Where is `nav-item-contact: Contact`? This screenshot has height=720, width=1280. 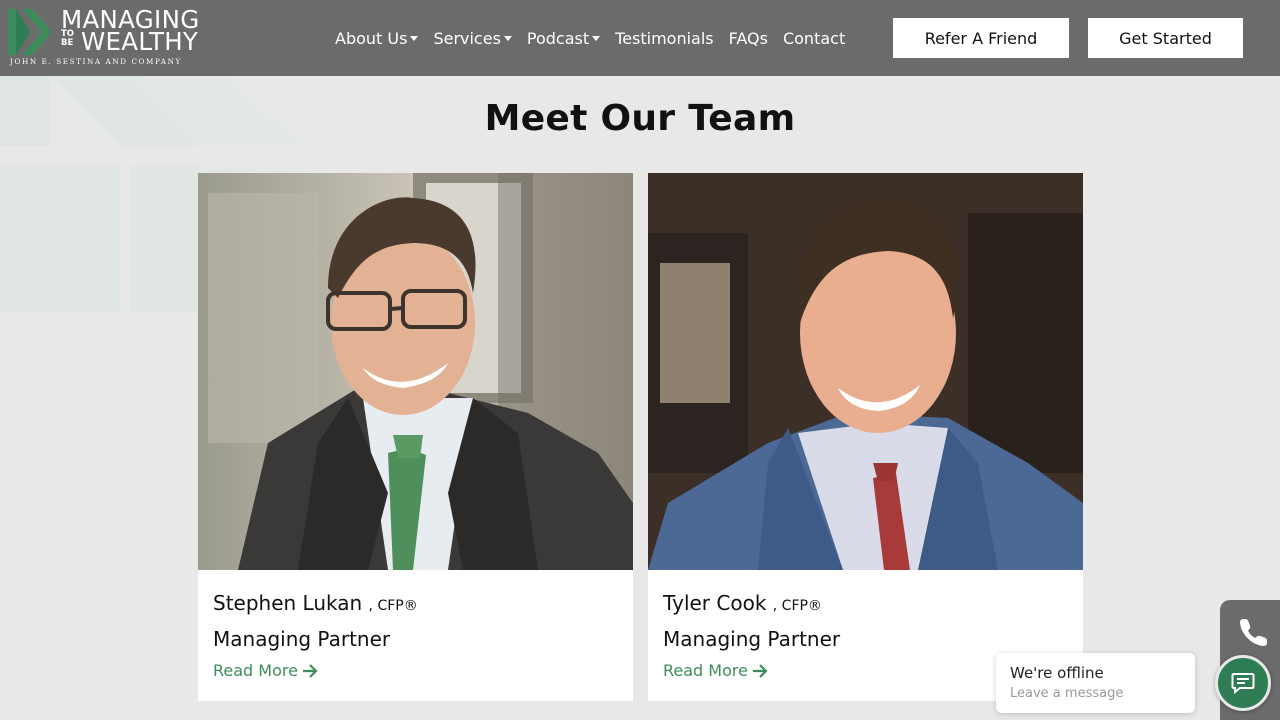 nav-item-contact: Contact is located at coordinates (814, 38).